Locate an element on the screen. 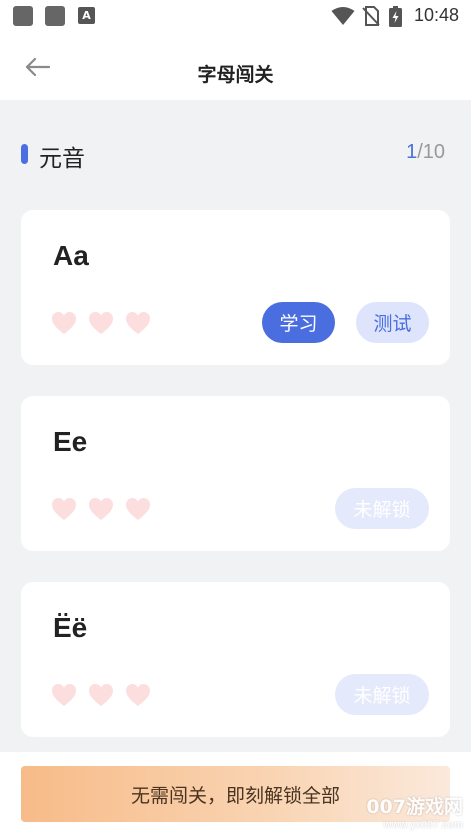 This screenshot has height=837, width=471. card-letter: Ee is located at coordinates (70, 441).